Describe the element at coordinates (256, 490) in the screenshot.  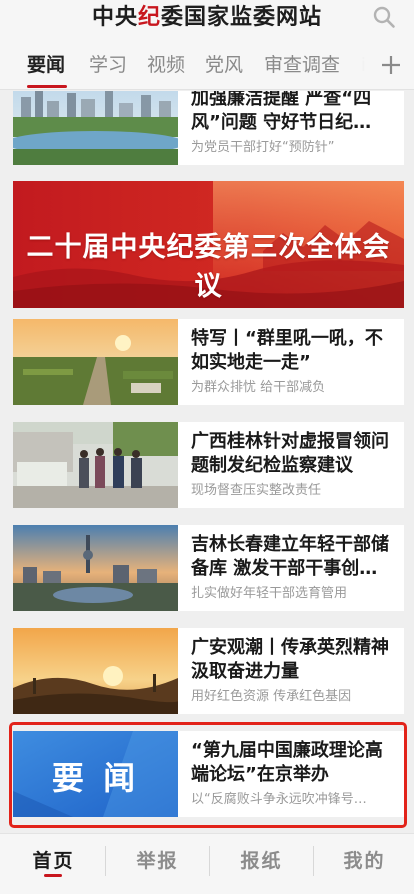
I see `news-subtitle: 现场督查压实整改责任` at that location.